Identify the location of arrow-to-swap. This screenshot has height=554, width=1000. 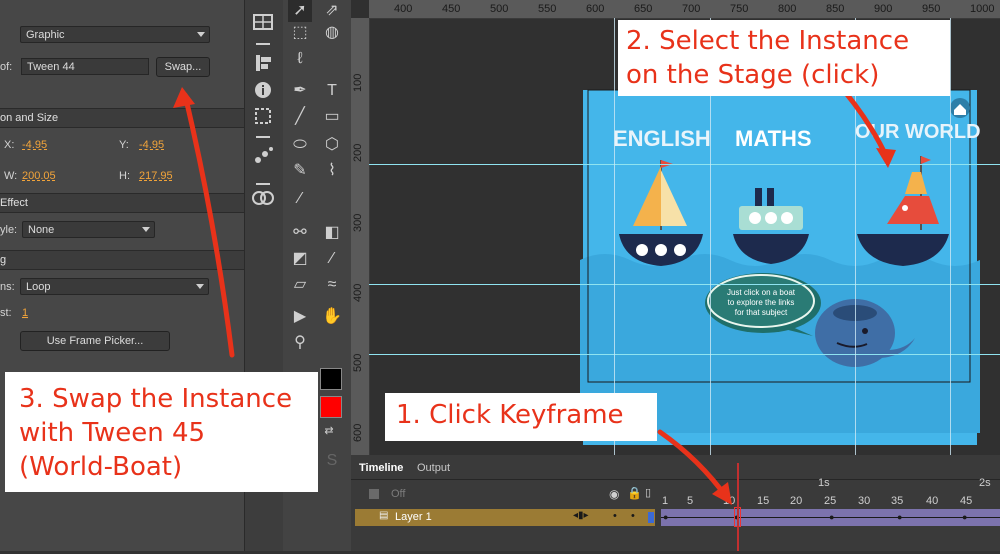
(208, 225).